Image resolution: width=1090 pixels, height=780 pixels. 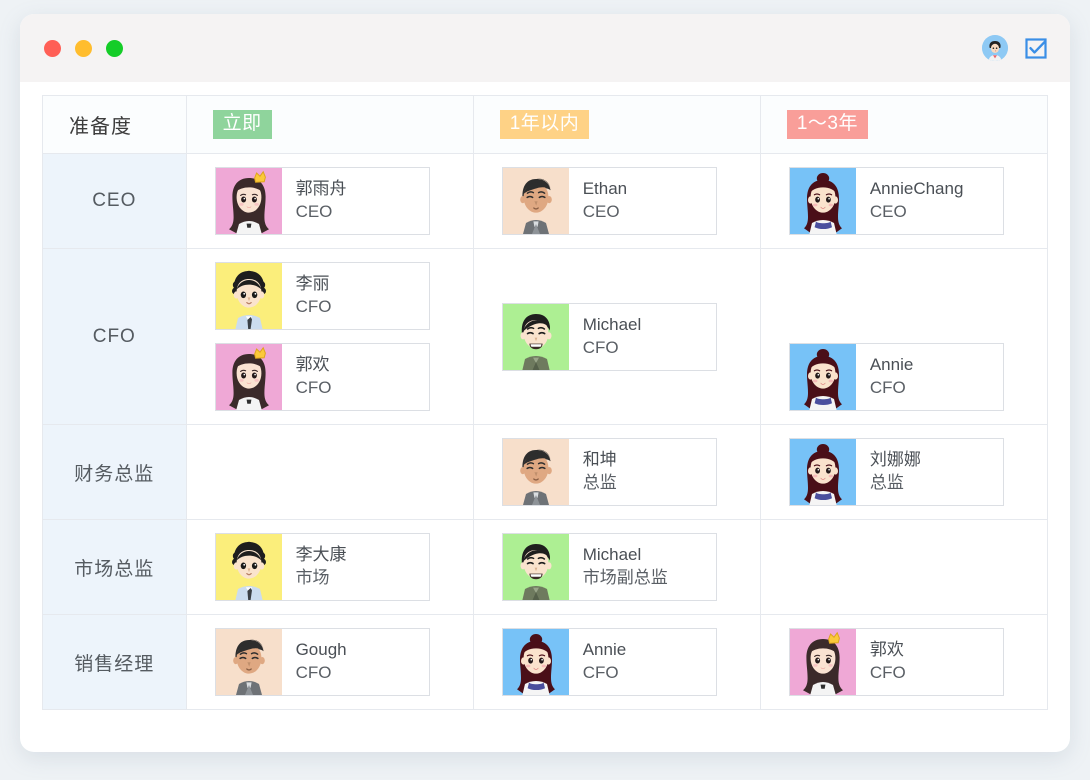 I want to click on matrix-cell: Annie CFO, so click(x=616, y=662).